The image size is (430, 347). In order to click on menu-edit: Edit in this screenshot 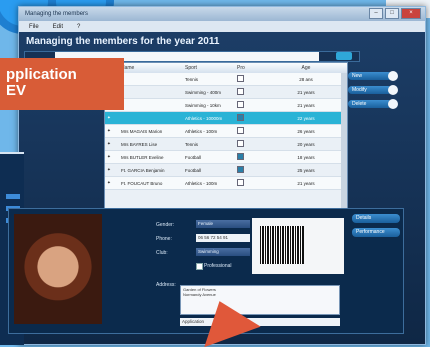, I will do `click(58, 27)`.